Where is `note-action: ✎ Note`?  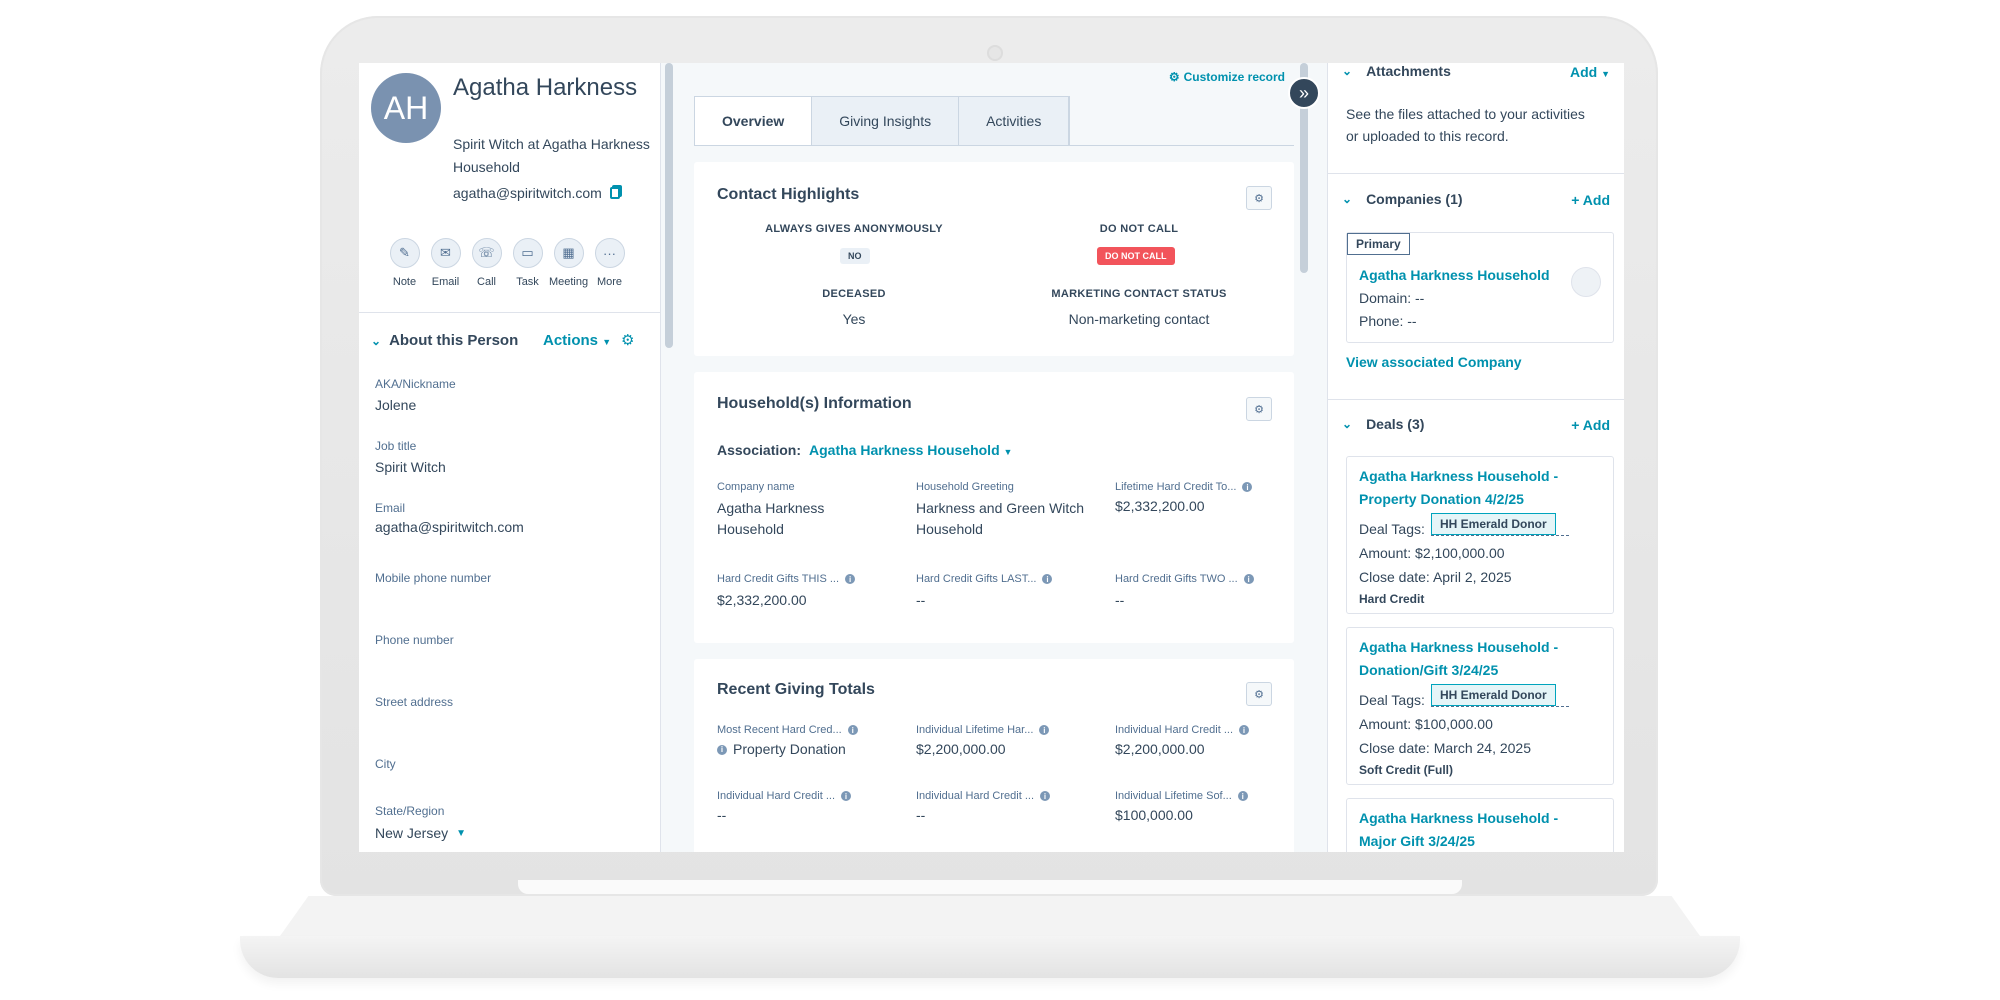 note-action: ✎ Note is located at coordinates (404, 263).